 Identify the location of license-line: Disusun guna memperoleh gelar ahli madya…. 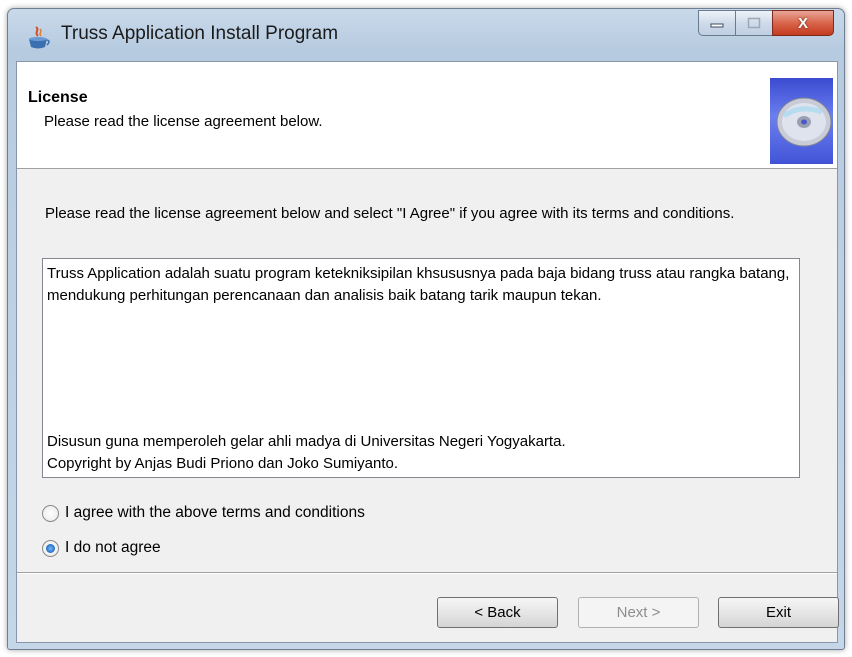
(306, 441).